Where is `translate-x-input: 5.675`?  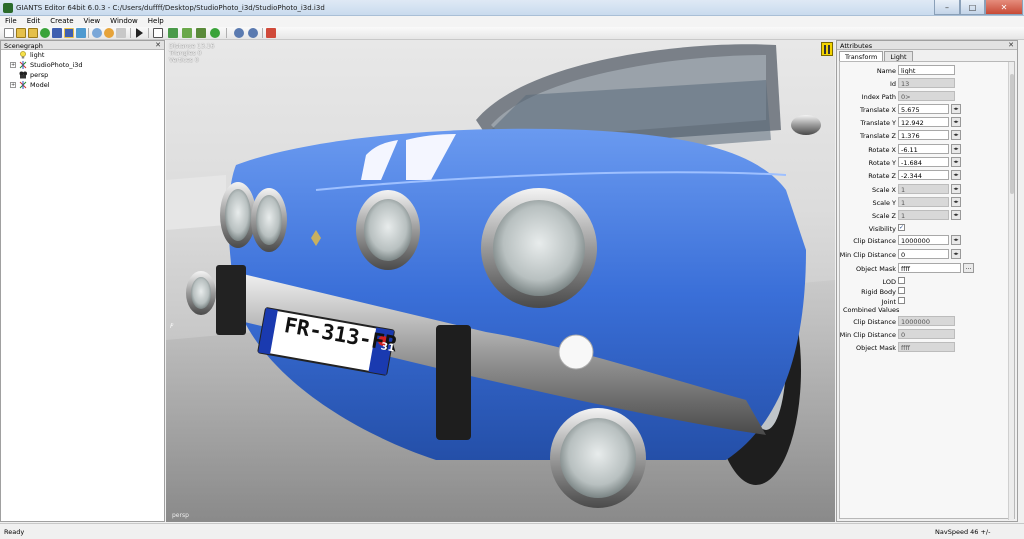
translate-x-input: 5.675 is located at coordinates (923, 109).